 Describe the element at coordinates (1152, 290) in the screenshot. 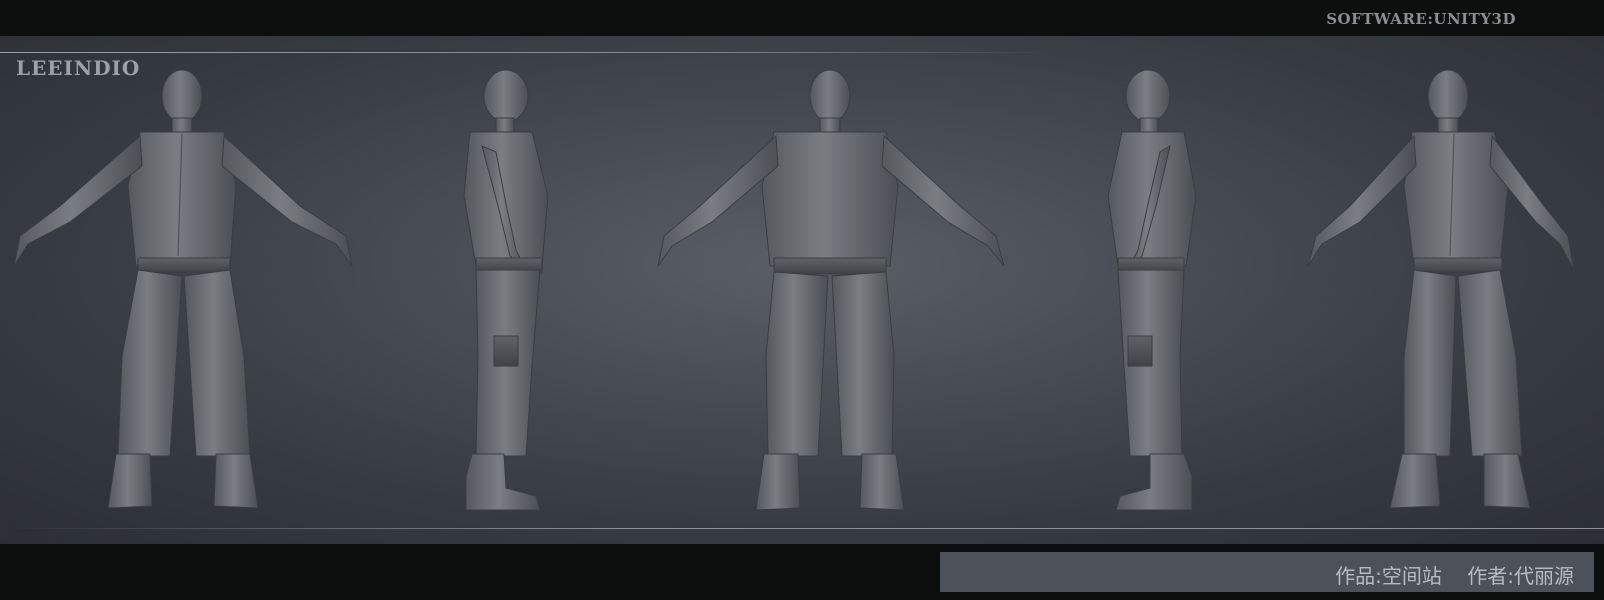

I see `side-left-view-figure` at that location.